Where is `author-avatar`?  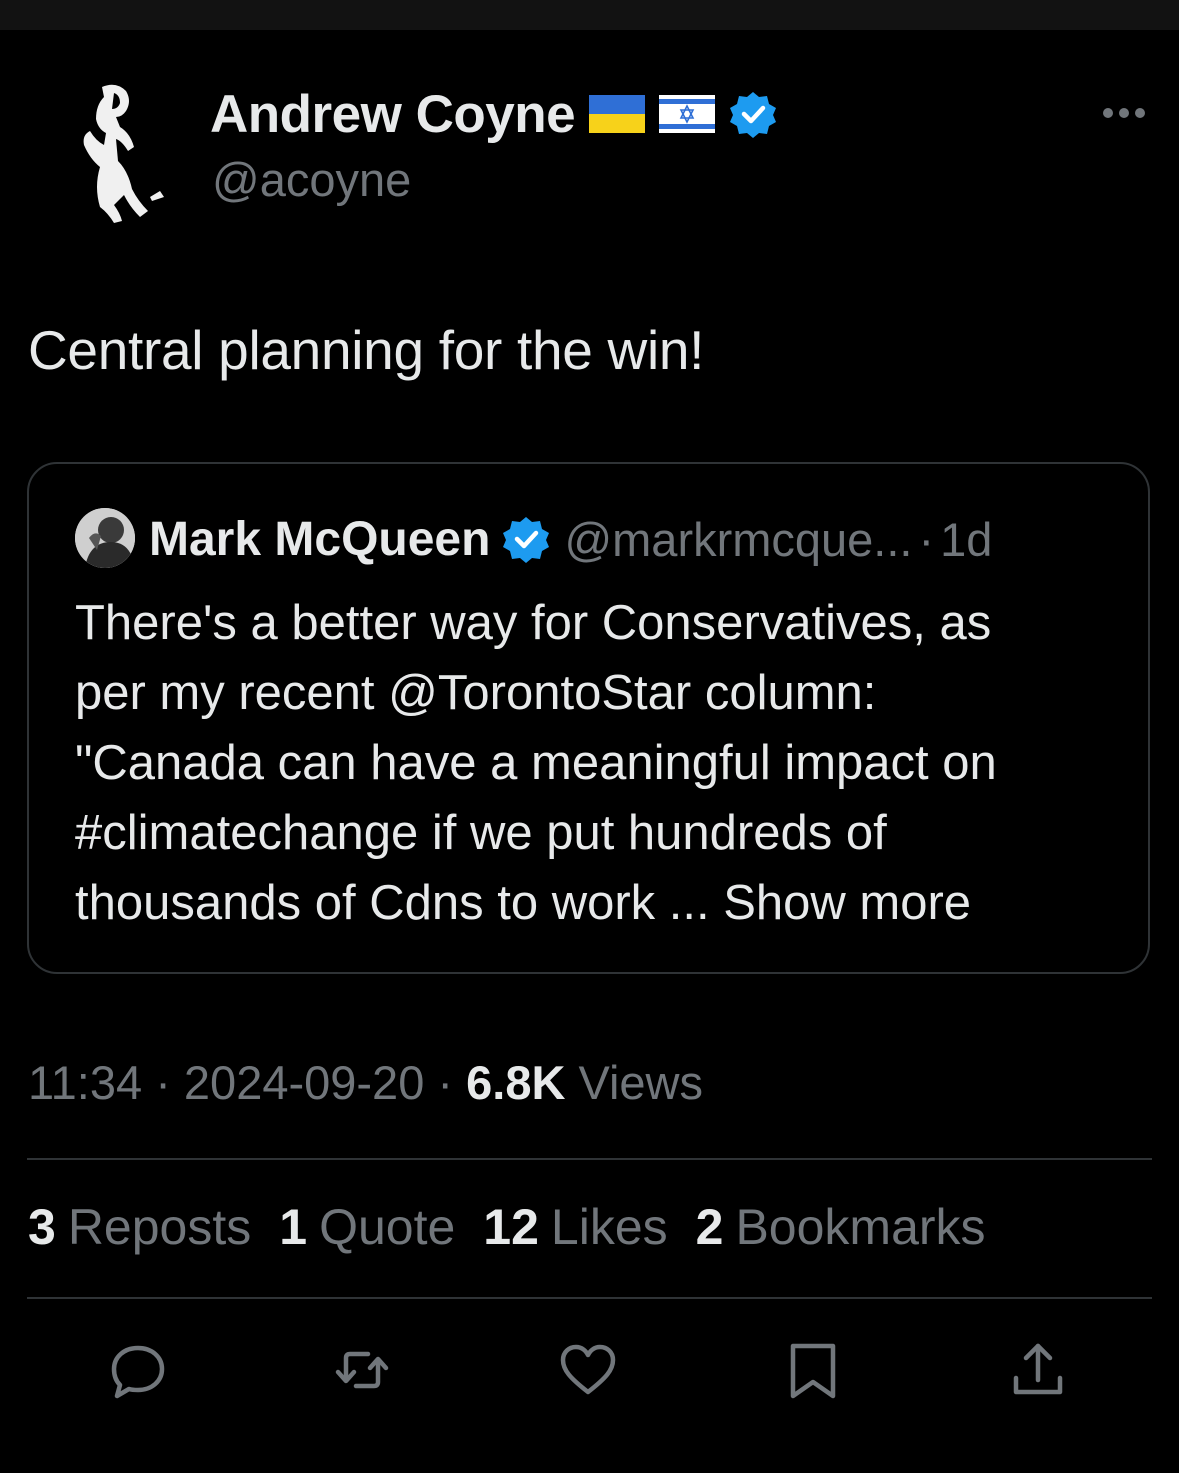
author-avatar is located at coordinates (118, 150).